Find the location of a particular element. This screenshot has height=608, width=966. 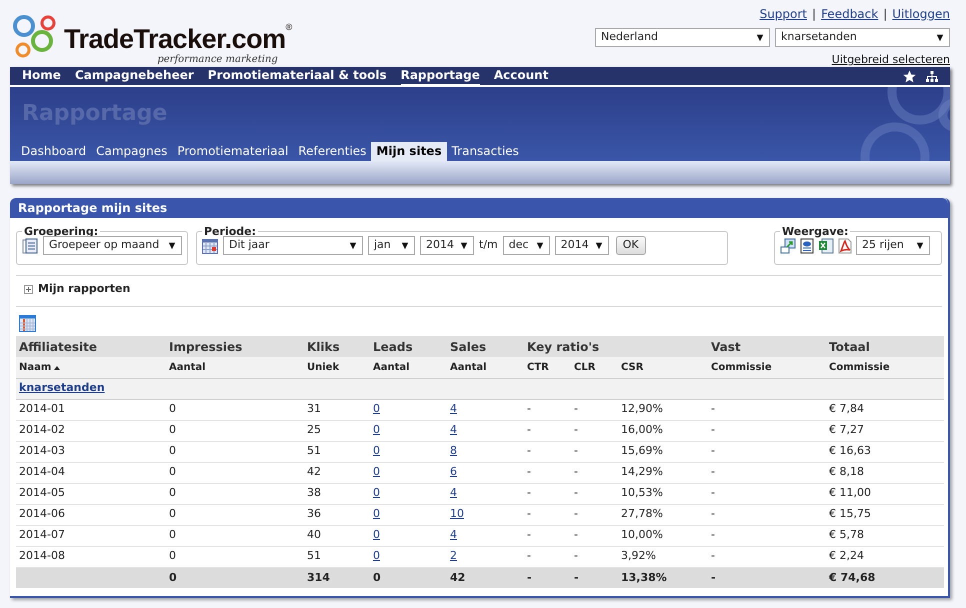

month-select: dec is located at coordinates (526, 245).